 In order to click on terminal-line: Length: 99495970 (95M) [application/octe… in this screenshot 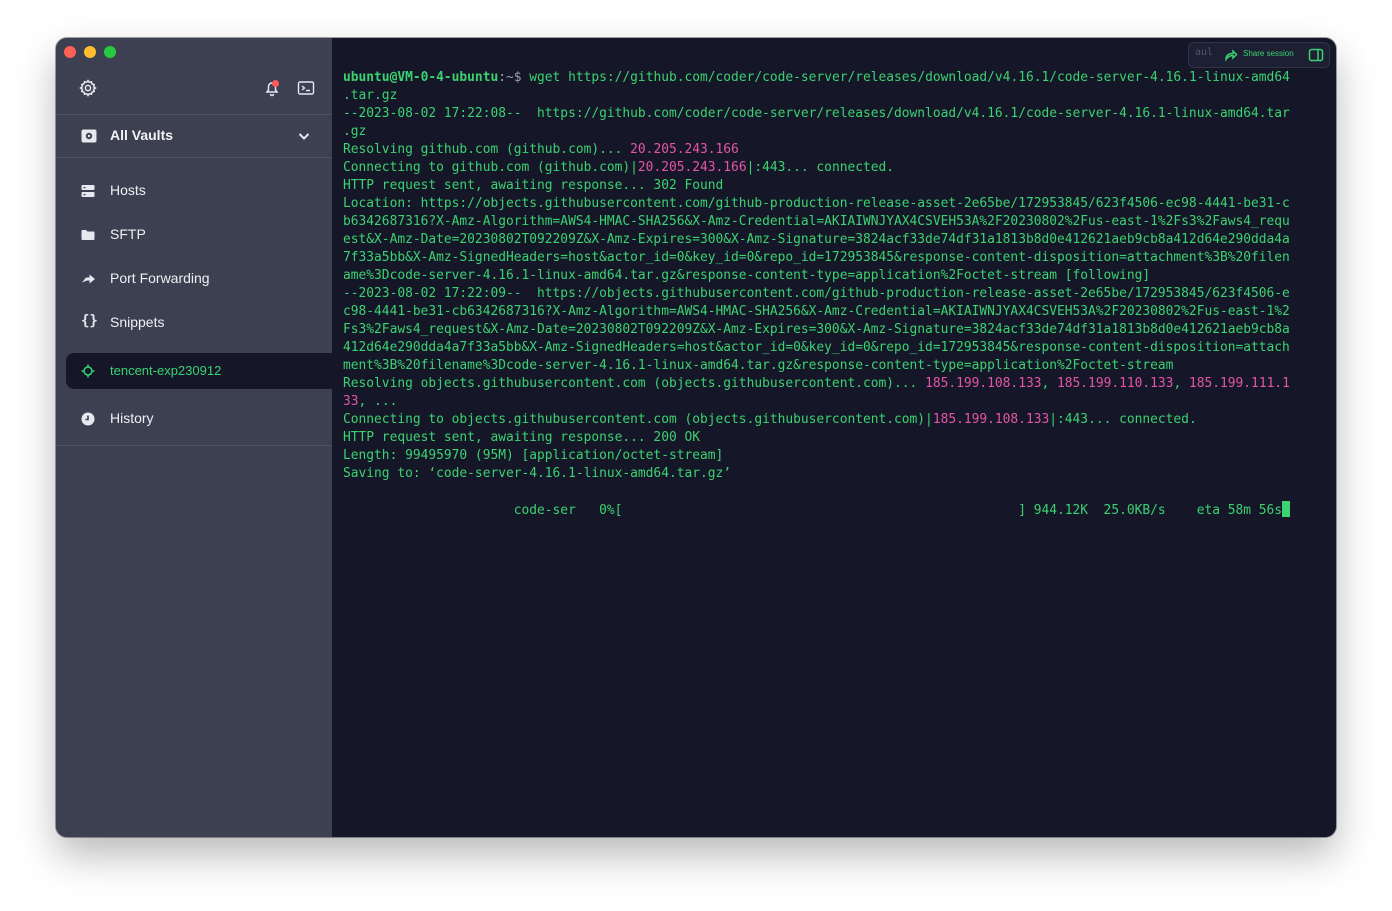, I will do `click(533, 455)`.